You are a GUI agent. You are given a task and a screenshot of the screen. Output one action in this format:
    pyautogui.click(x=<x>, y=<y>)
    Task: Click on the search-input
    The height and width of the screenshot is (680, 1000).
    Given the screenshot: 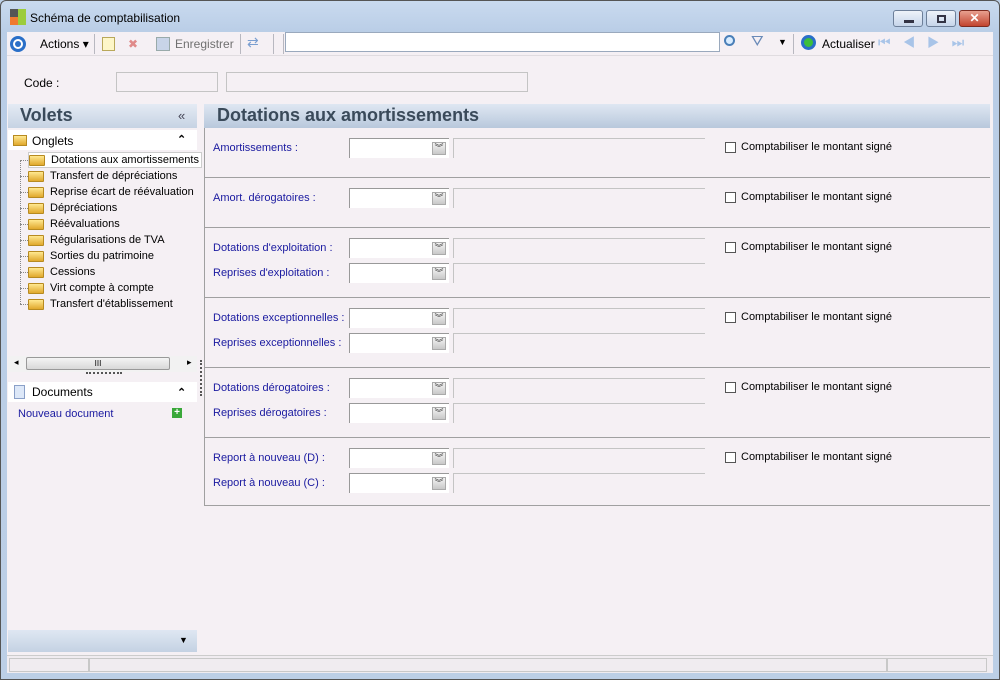 What is the action you would take?
    pyautogui.click(x=502, y=42)
    